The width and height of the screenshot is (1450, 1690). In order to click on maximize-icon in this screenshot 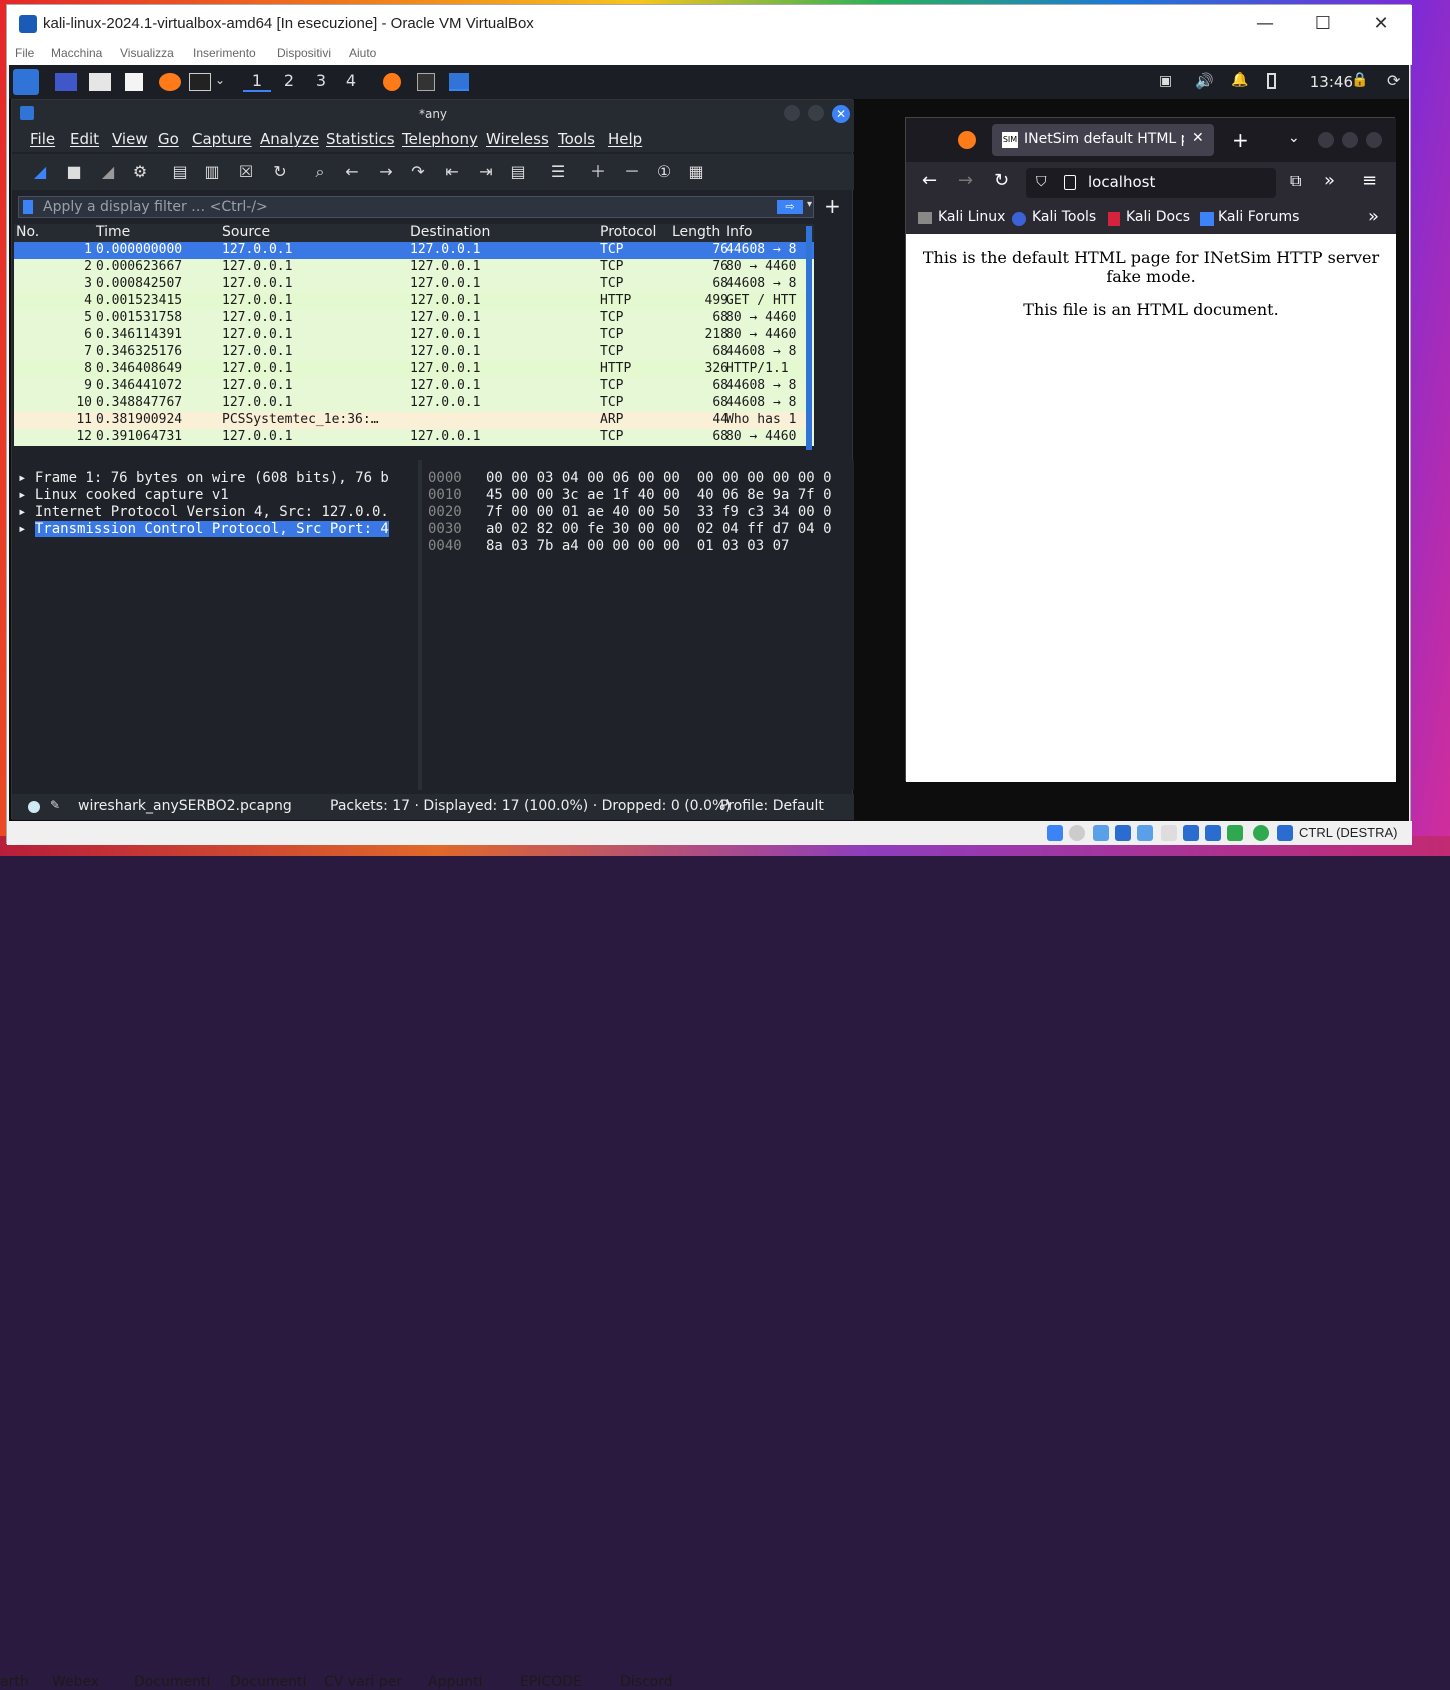, I will do `click(1350, 140)`.